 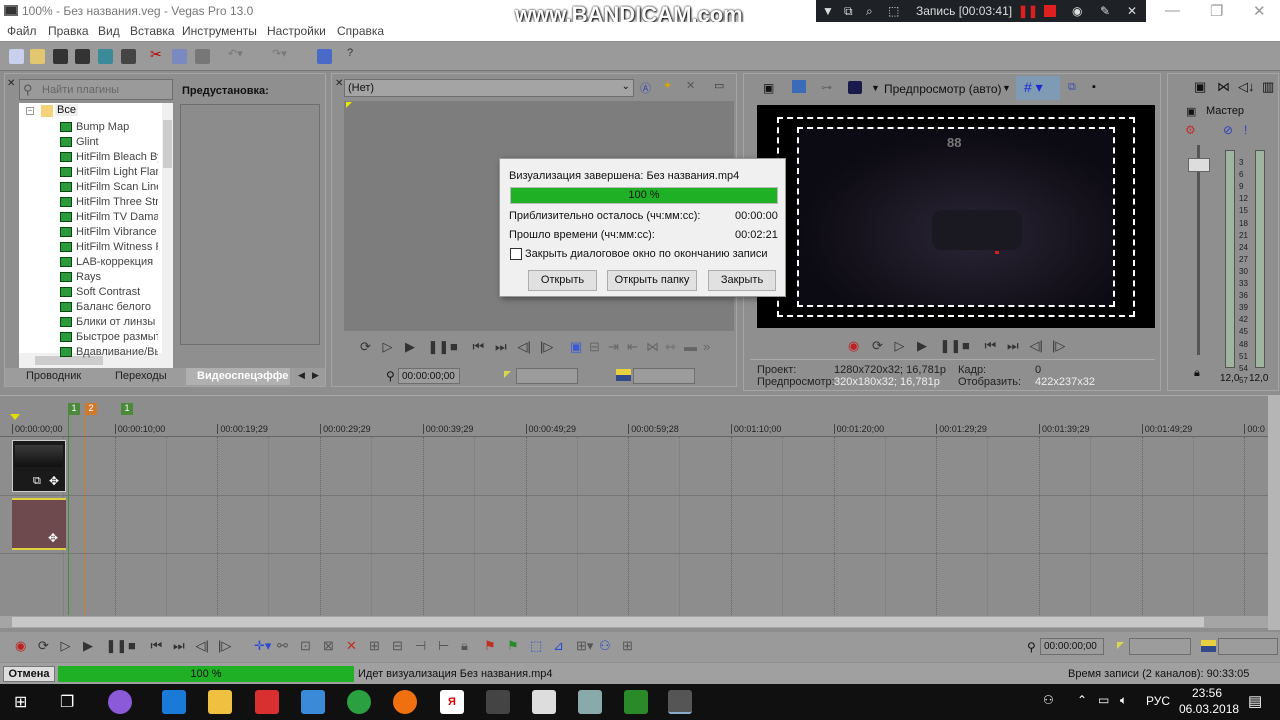 I want to click on tree-root-all: Все, so click(x=66, y=110).